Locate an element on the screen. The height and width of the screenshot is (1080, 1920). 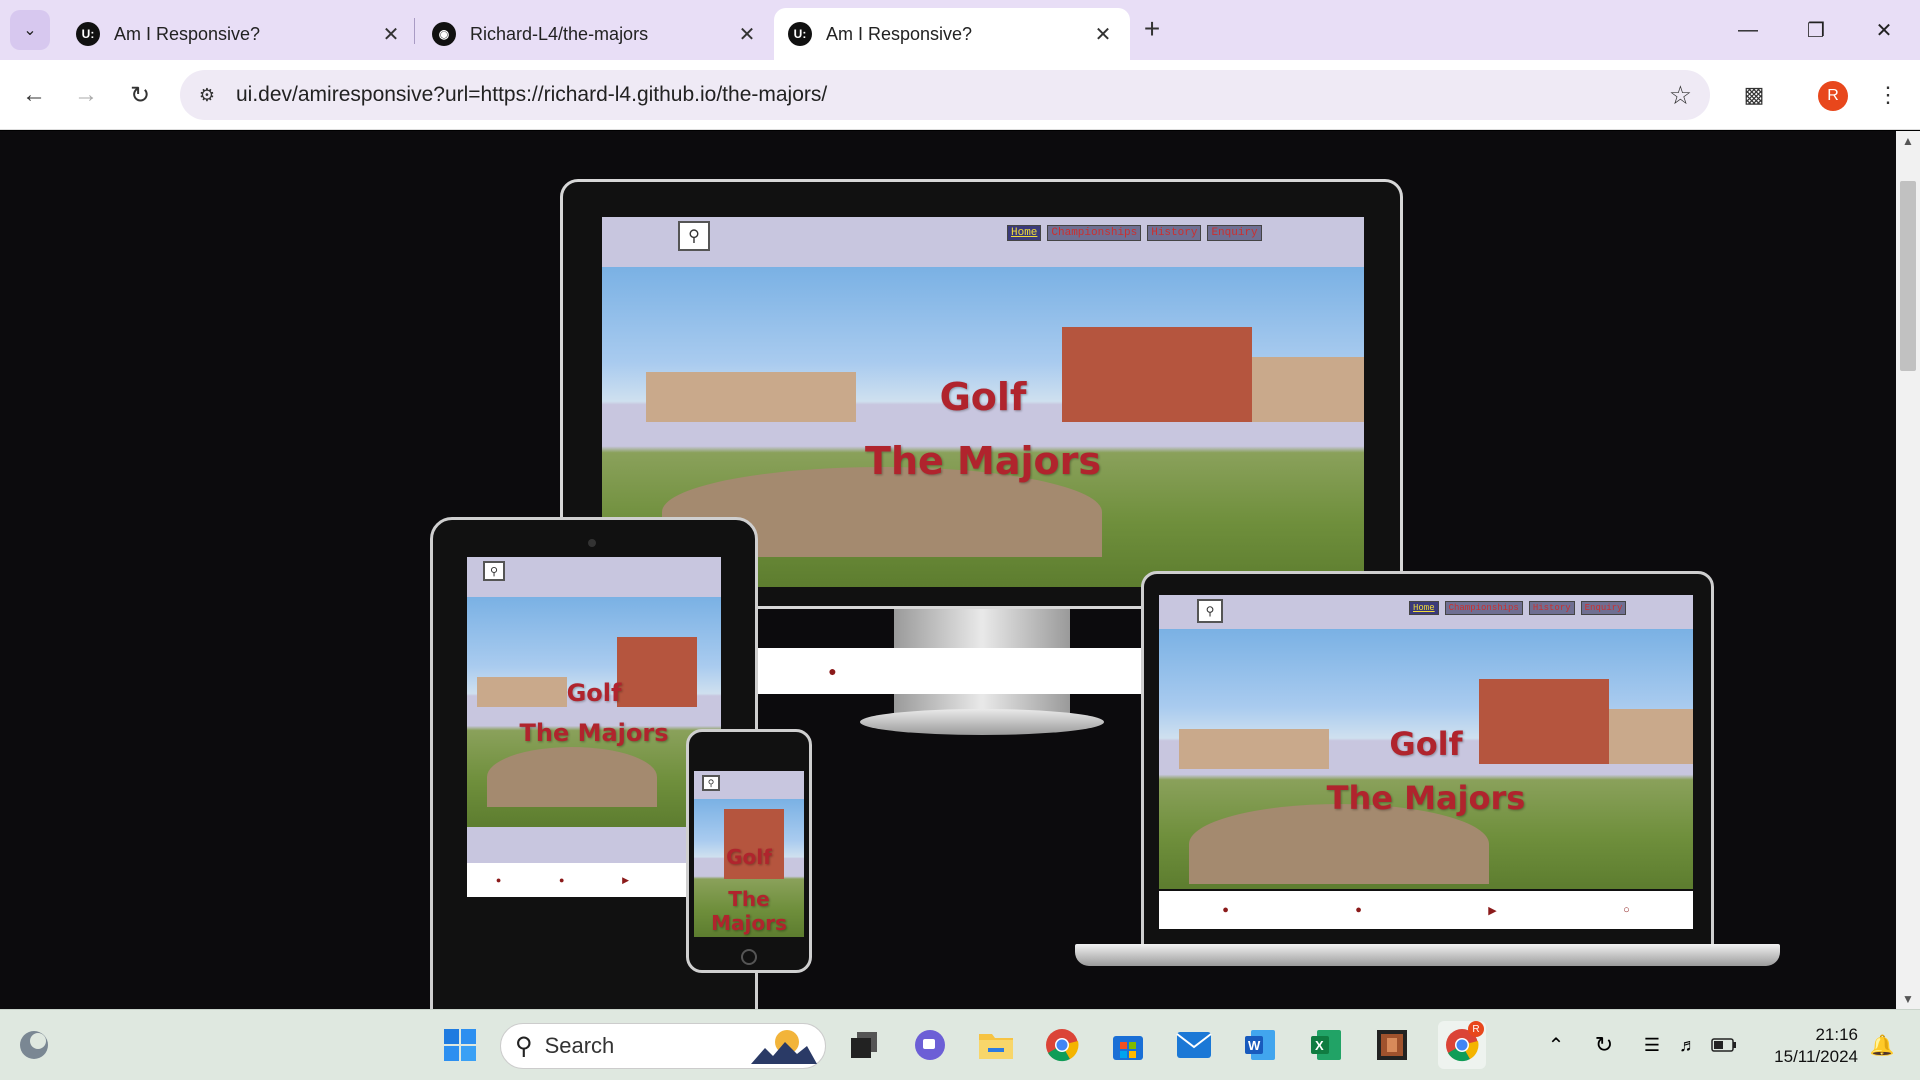
battery-icon is located at coordinates (1724, 1045).